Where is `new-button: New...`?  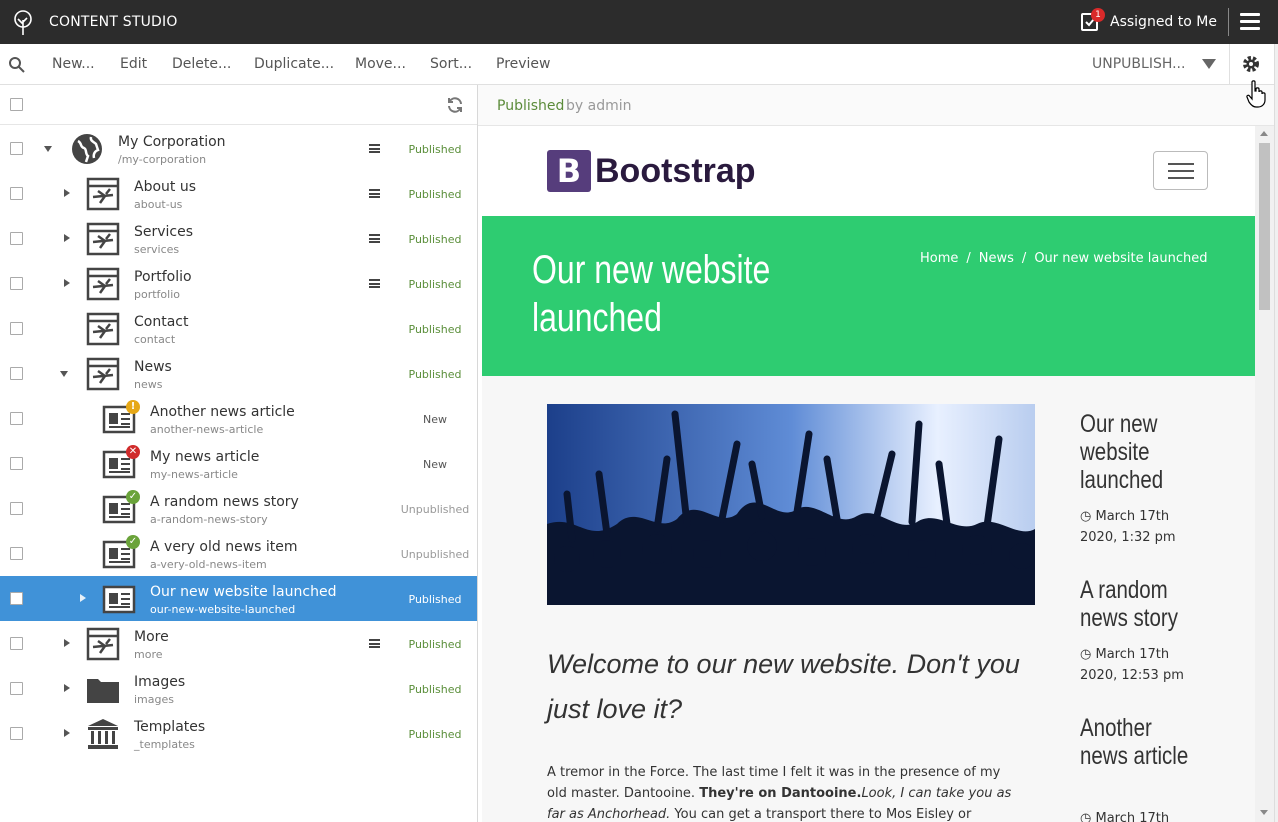
new-button: New... is located at coordinates (73, 64).